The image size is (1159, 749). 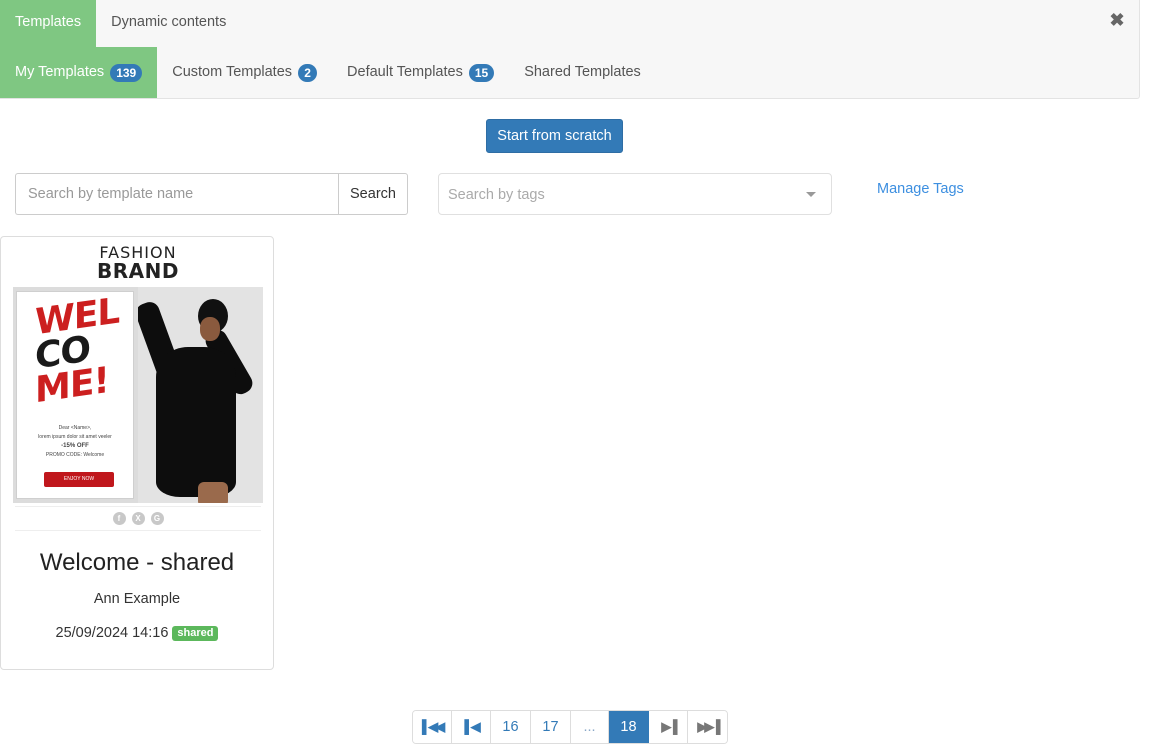 I want to click on social-icons: f X G, so click(x=138, y=518).